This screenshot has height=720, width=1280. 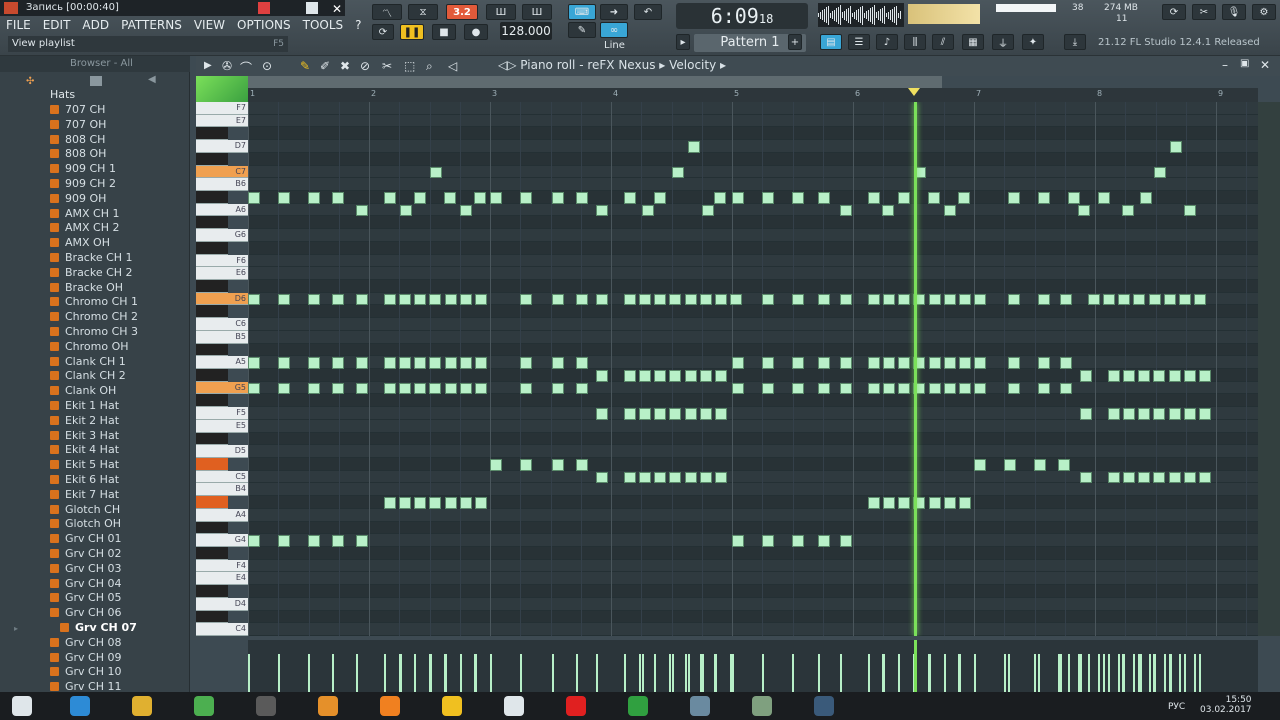 I want to click on tempo-display: 128.000, so click(x=526, y=31).